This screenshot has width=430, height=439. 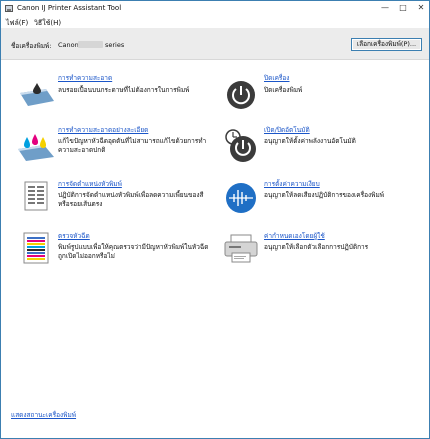 What do you see at coordinates (36, 248) in the screenshot?
I see `nozzle-check-icon` at bounding box center [36, 248].